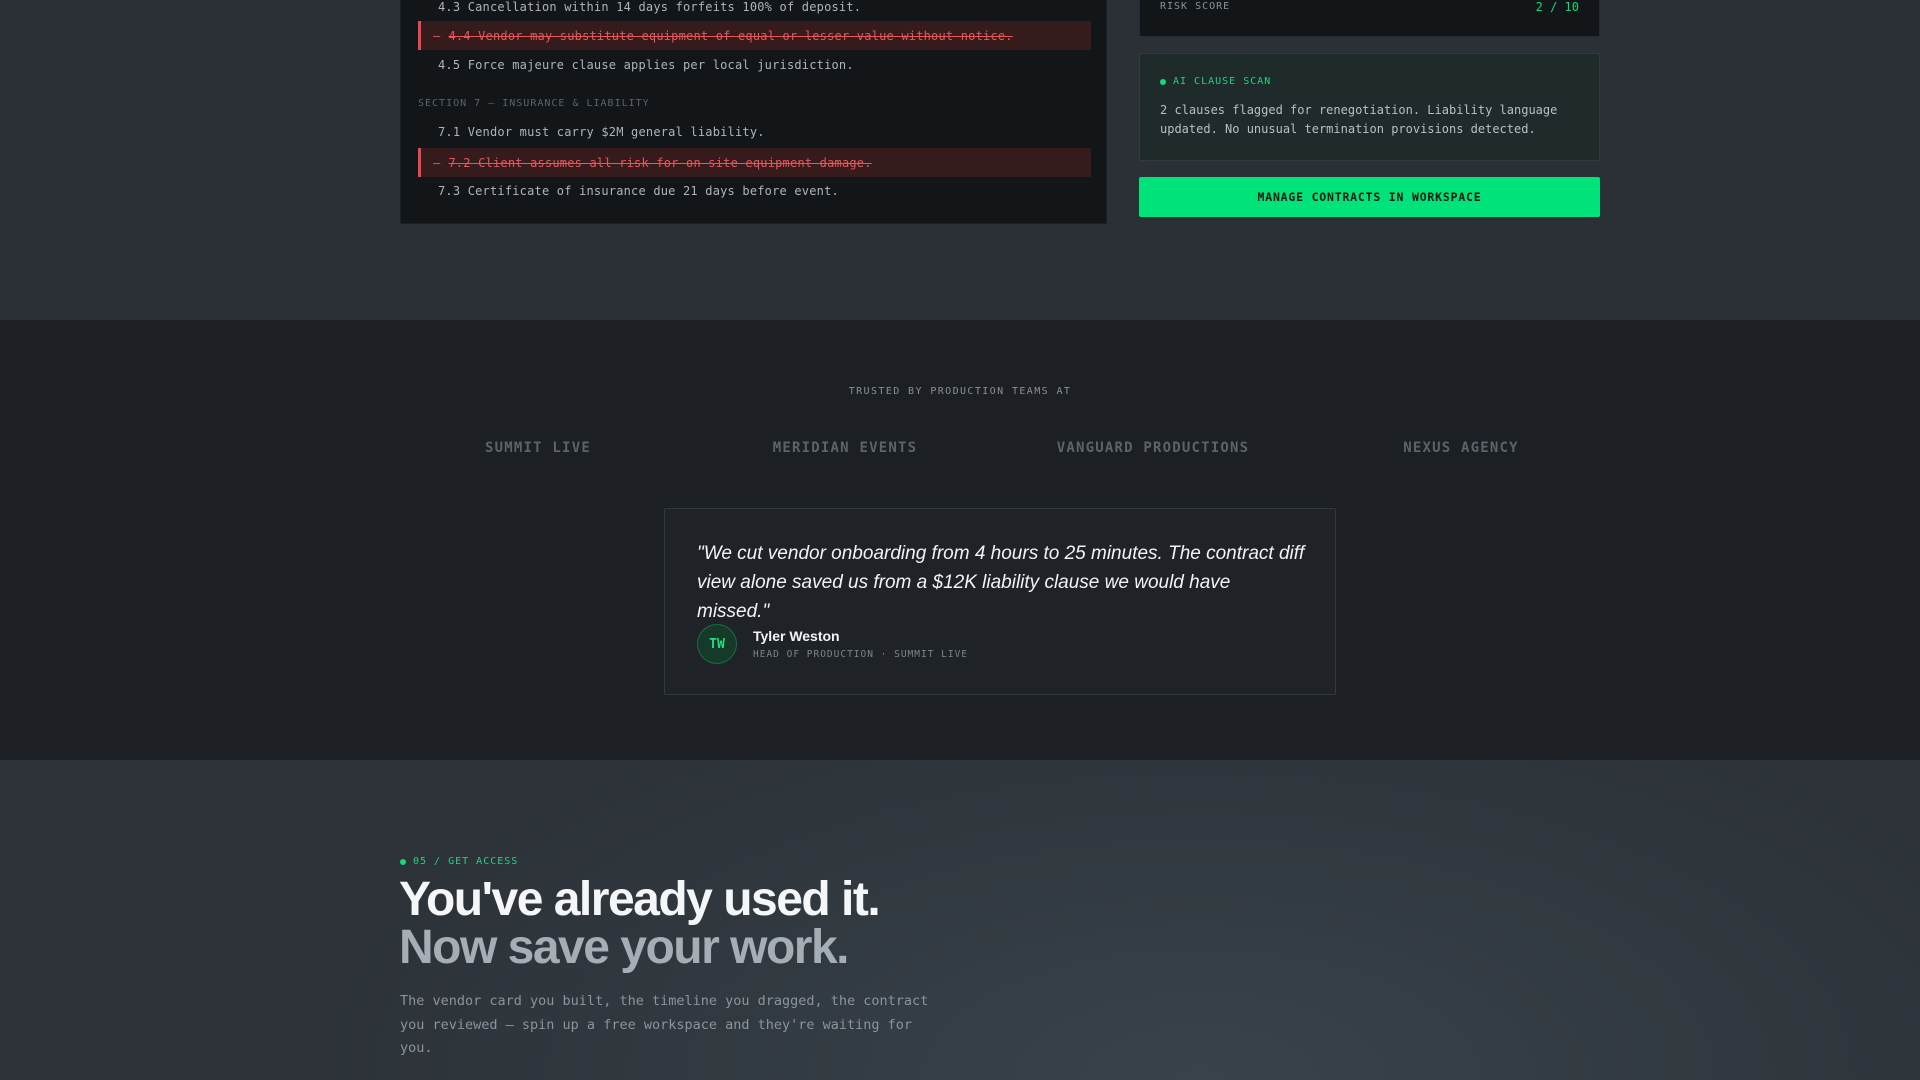 Image resolution: width=1920 pixels, height=1080 pixels. Describe the element at coordinates (1369, 18) in the screenshot. I see `risk-score-card: RISK SCORE 2 / 10` at that location.